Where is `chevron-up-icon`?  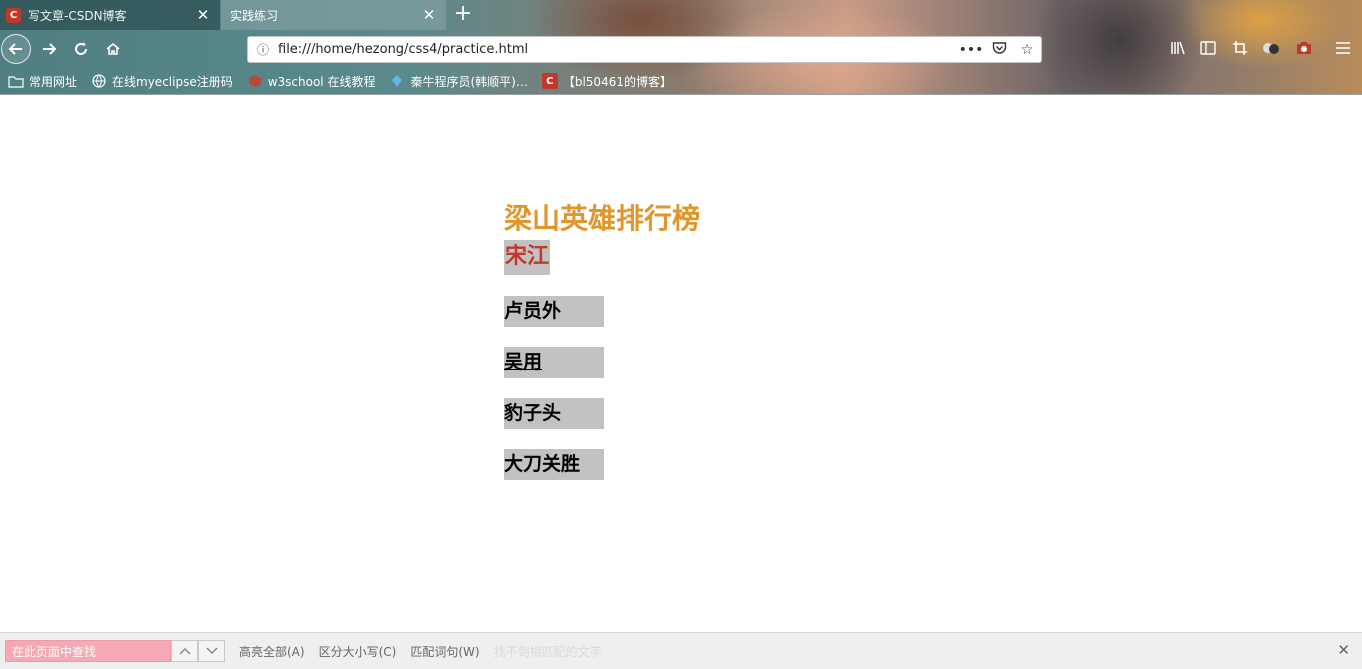 chevron-up-icon is located at coordinates (184, 651).